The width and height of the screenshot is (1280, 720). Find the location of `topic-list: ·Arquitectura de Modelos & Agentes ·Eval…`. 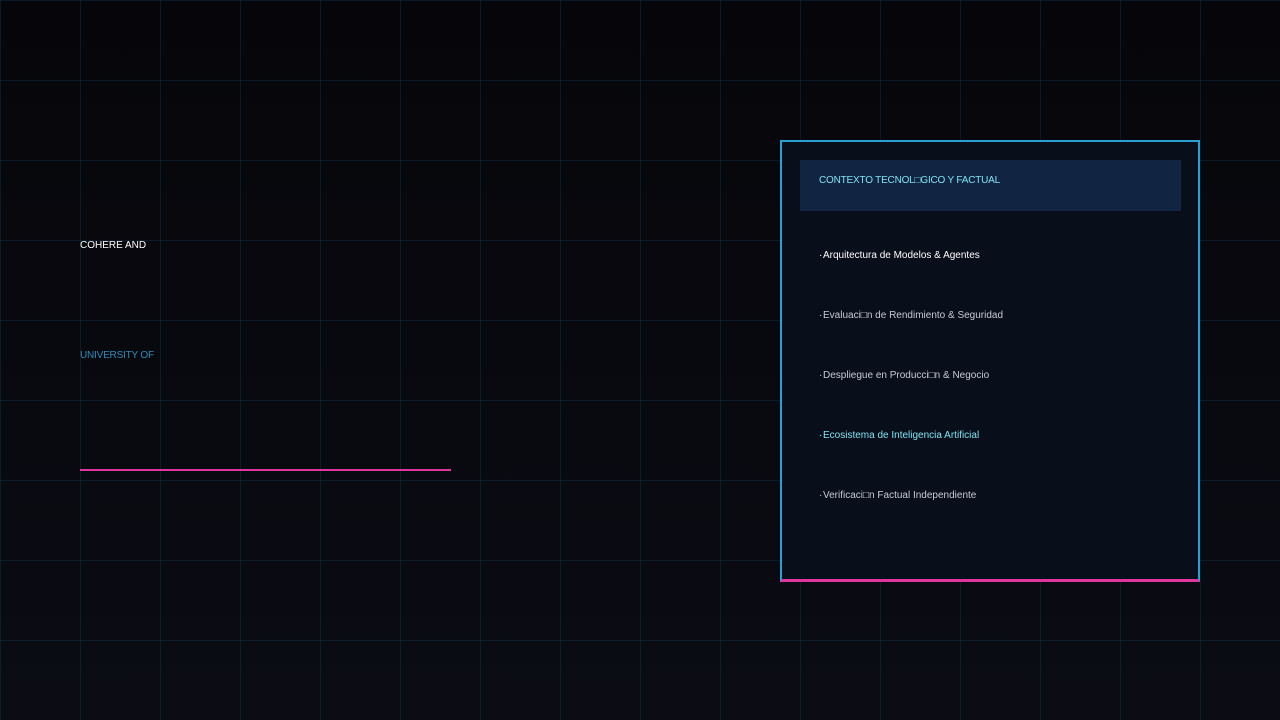

topic-list: ·Arquitectura de Modelos & Agentes ·Eval… is located at coordinates (911, 400).